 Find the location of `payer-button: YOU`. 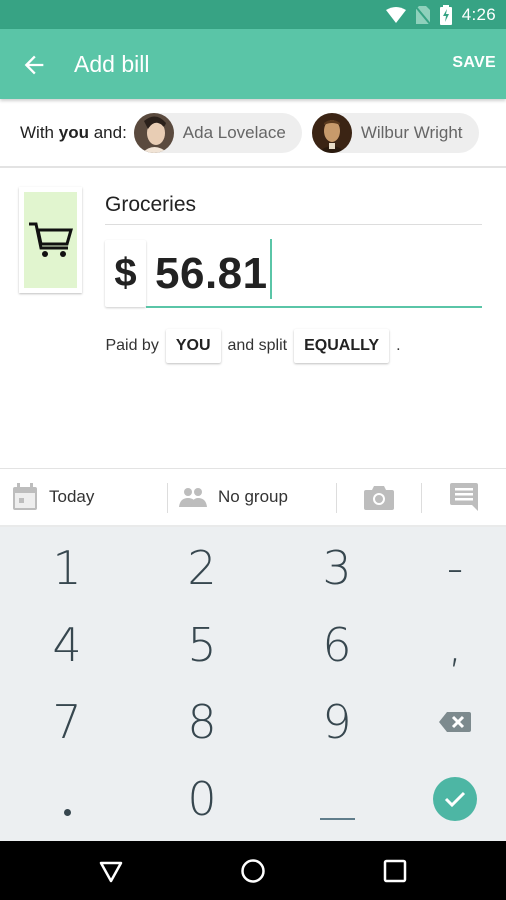

payer-button: YOU is located at coordinates (193, 346).